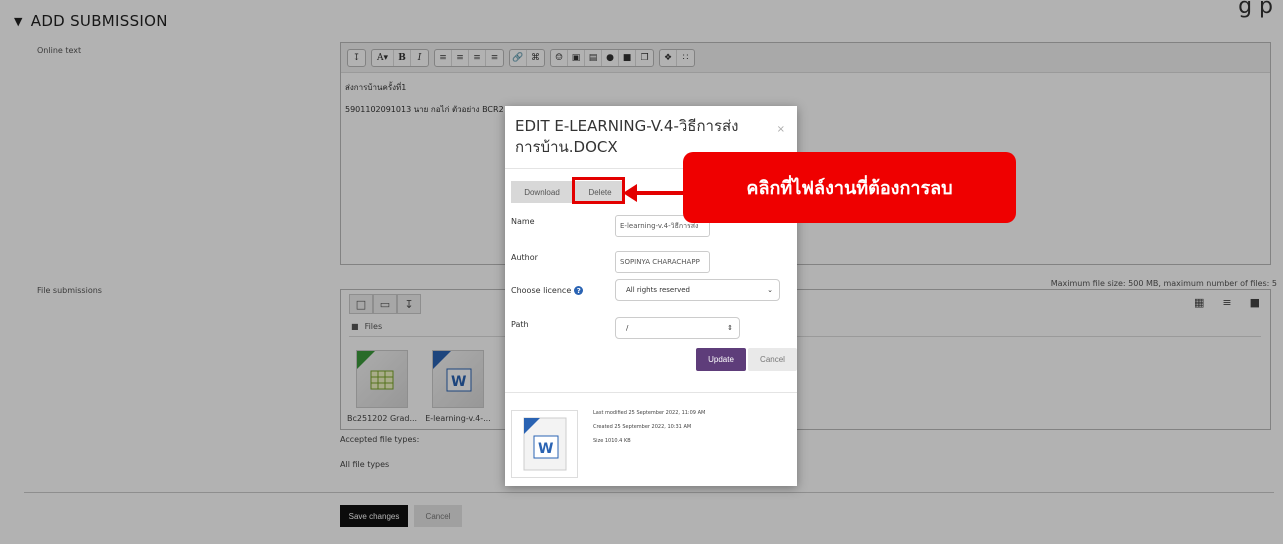  What do you see at coordinates (685, 58) in the screenshot?
I see `more-icon: ∷` at bounding box center [685, 58].